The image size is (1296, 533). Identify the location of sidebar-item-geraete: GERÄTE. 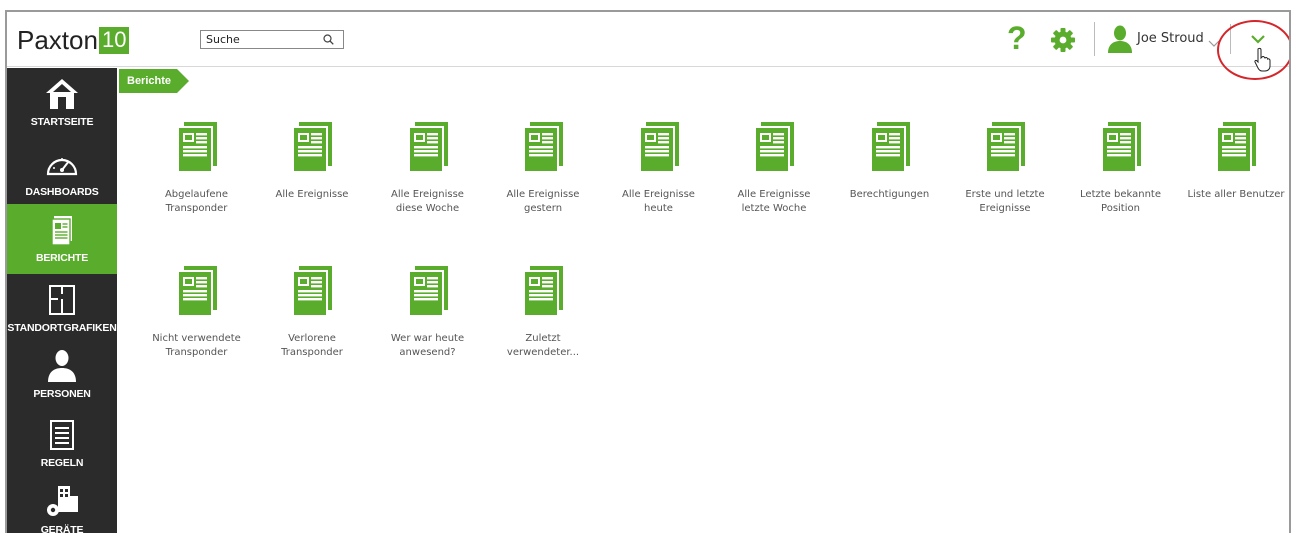
(62, 504).